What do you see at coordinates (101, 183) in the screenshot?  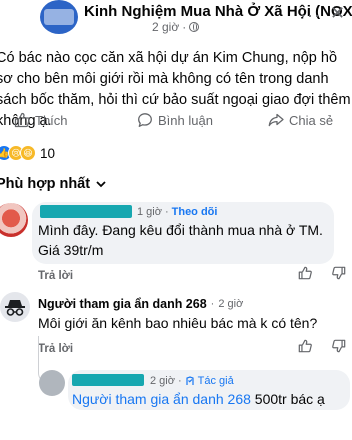 I see `chevron-down-icon` at bounding box center [101, 183].